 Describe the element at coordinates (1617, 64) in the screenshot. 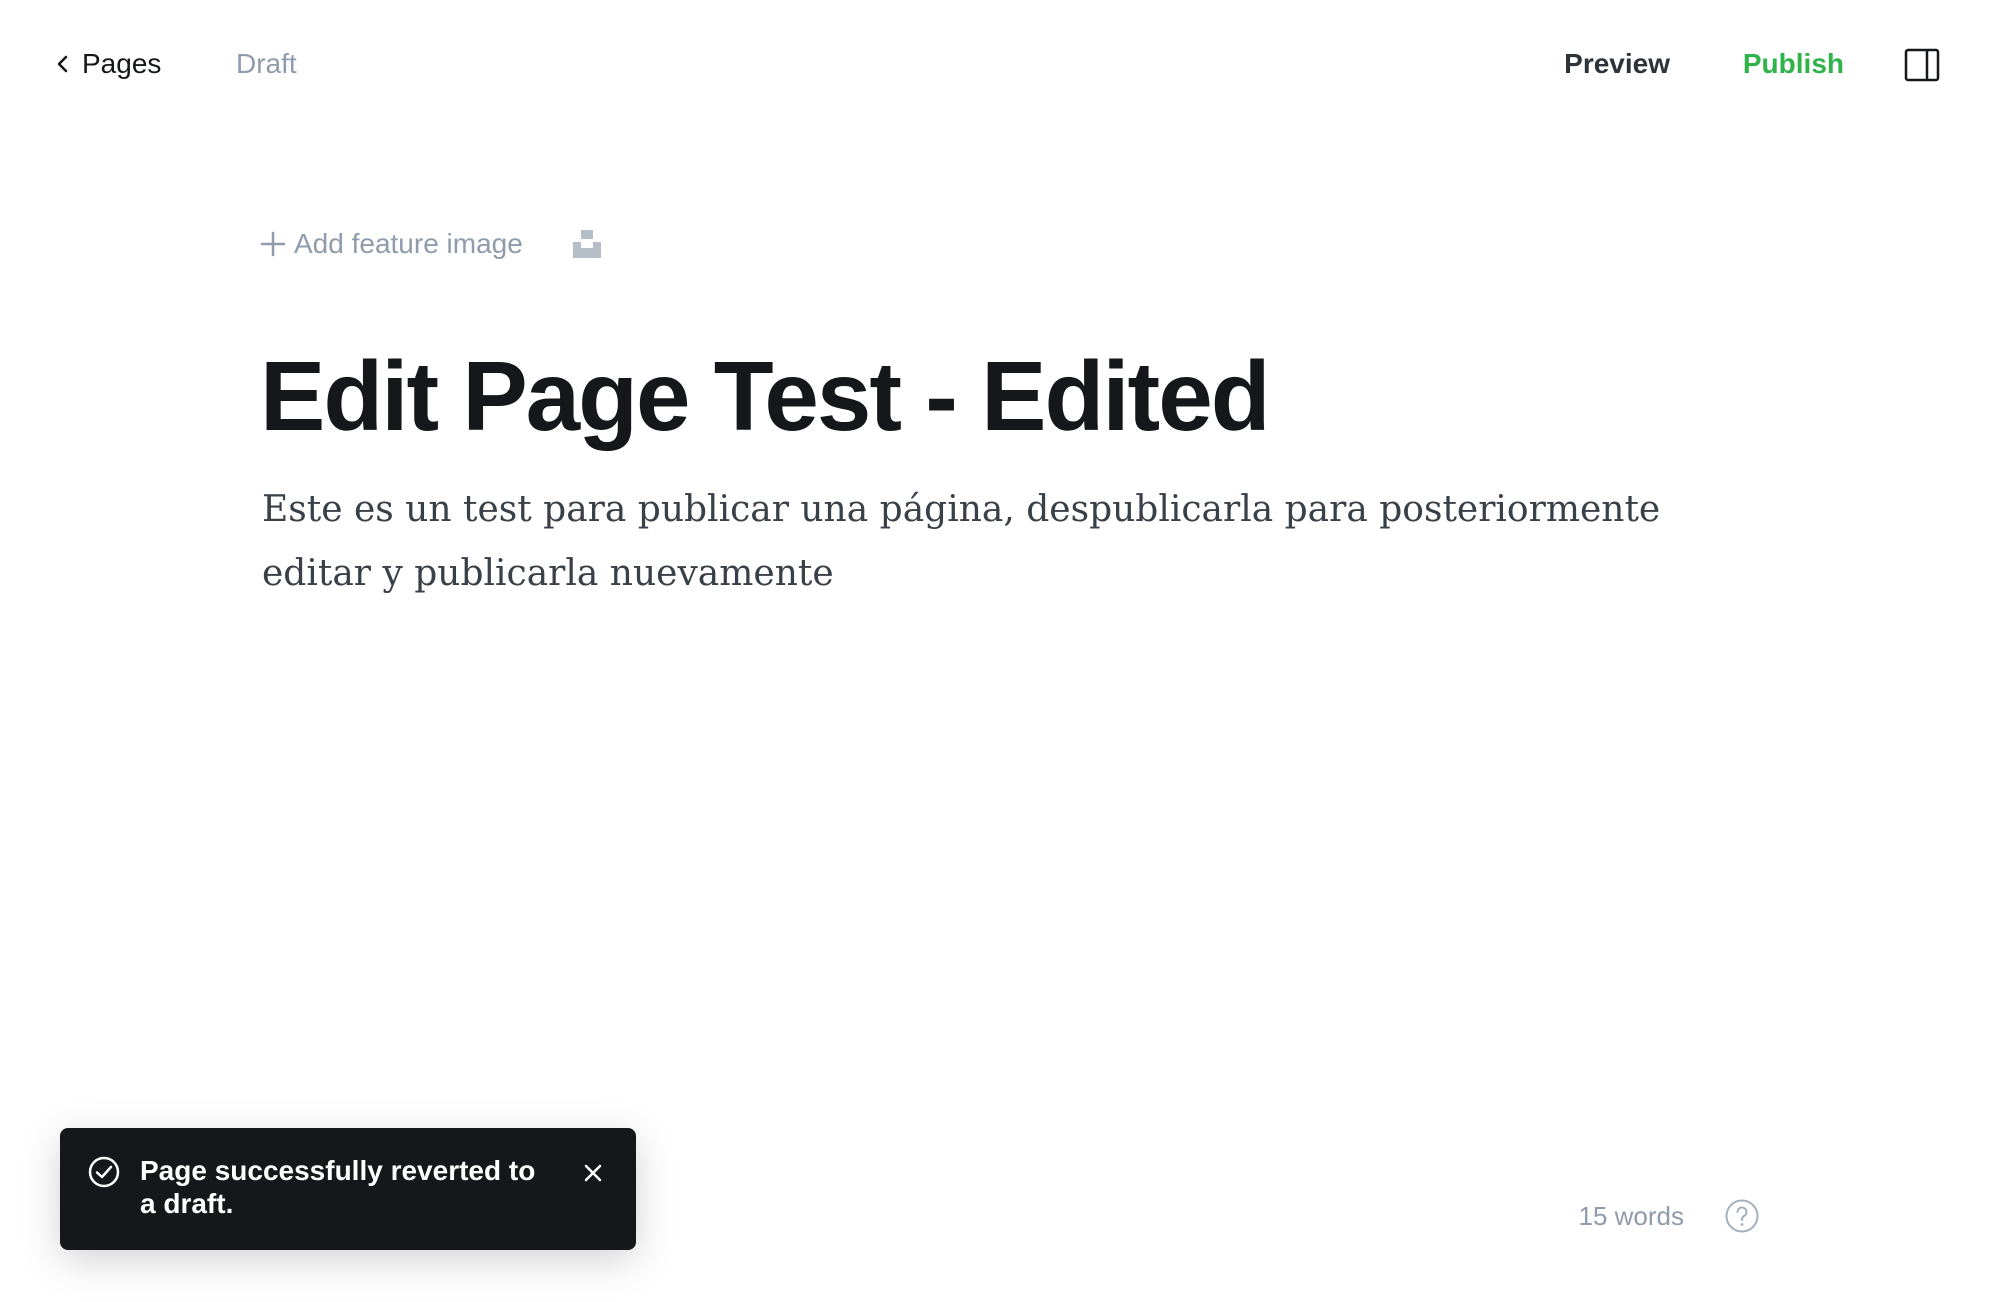

I see `preview-button: Preview` at that location.